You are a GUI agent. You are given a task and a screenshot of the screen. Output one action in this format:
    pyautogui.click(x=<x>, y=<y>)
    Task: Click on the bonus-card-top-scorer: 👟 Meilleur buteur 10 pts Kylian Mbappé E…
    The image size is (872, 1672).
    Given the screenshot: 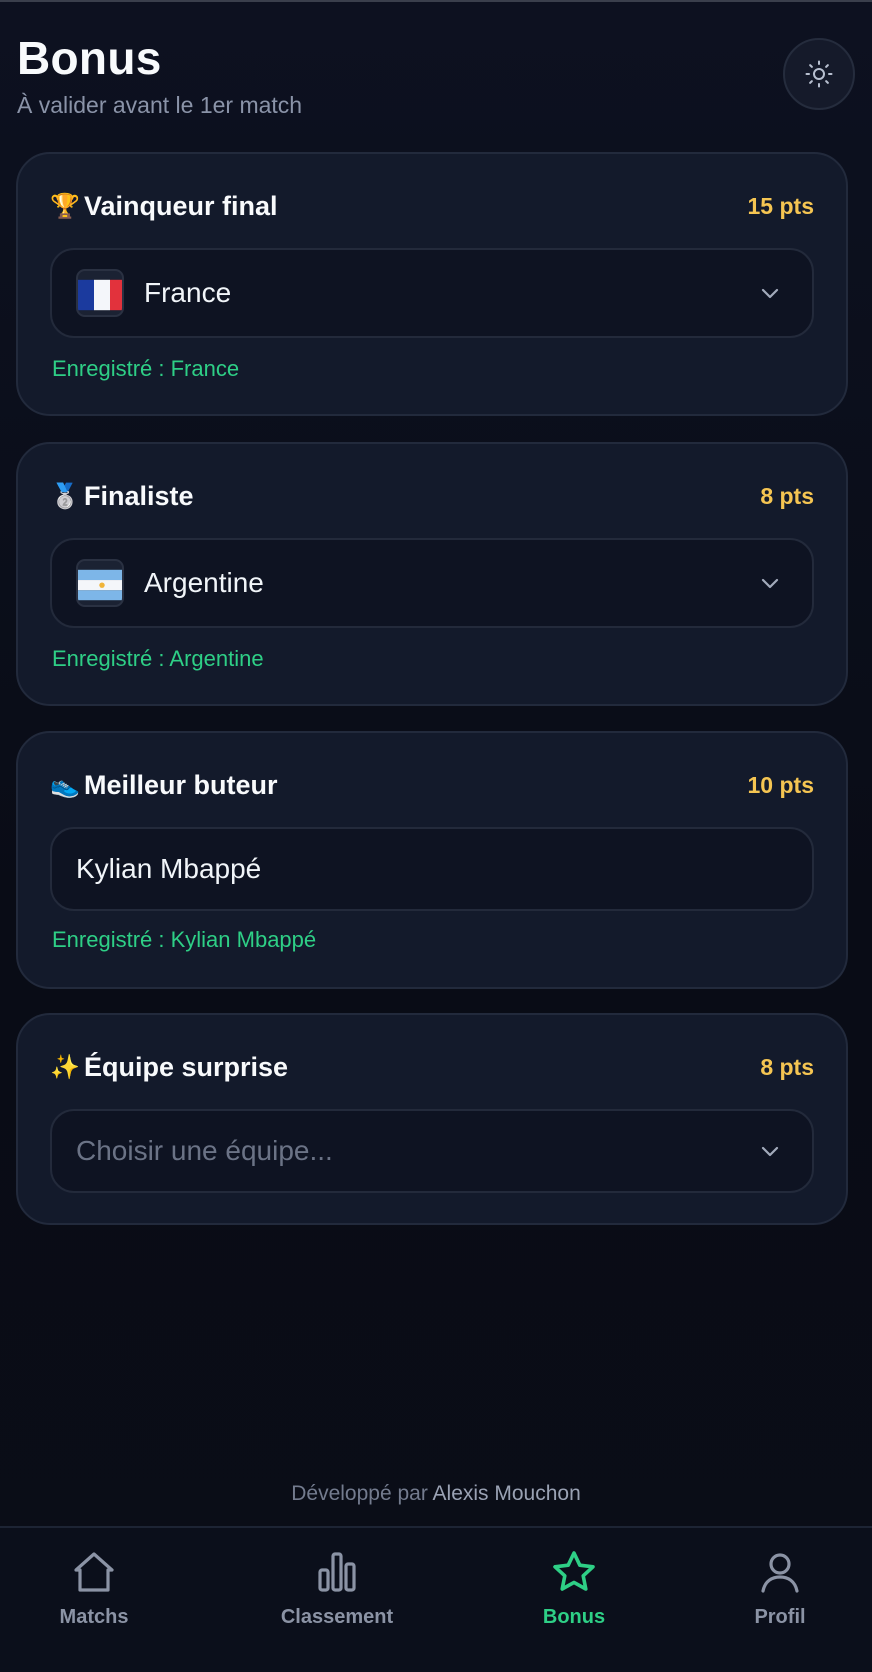 What is the action you would take?
    pyautogui.click(x=432, y=860)
    